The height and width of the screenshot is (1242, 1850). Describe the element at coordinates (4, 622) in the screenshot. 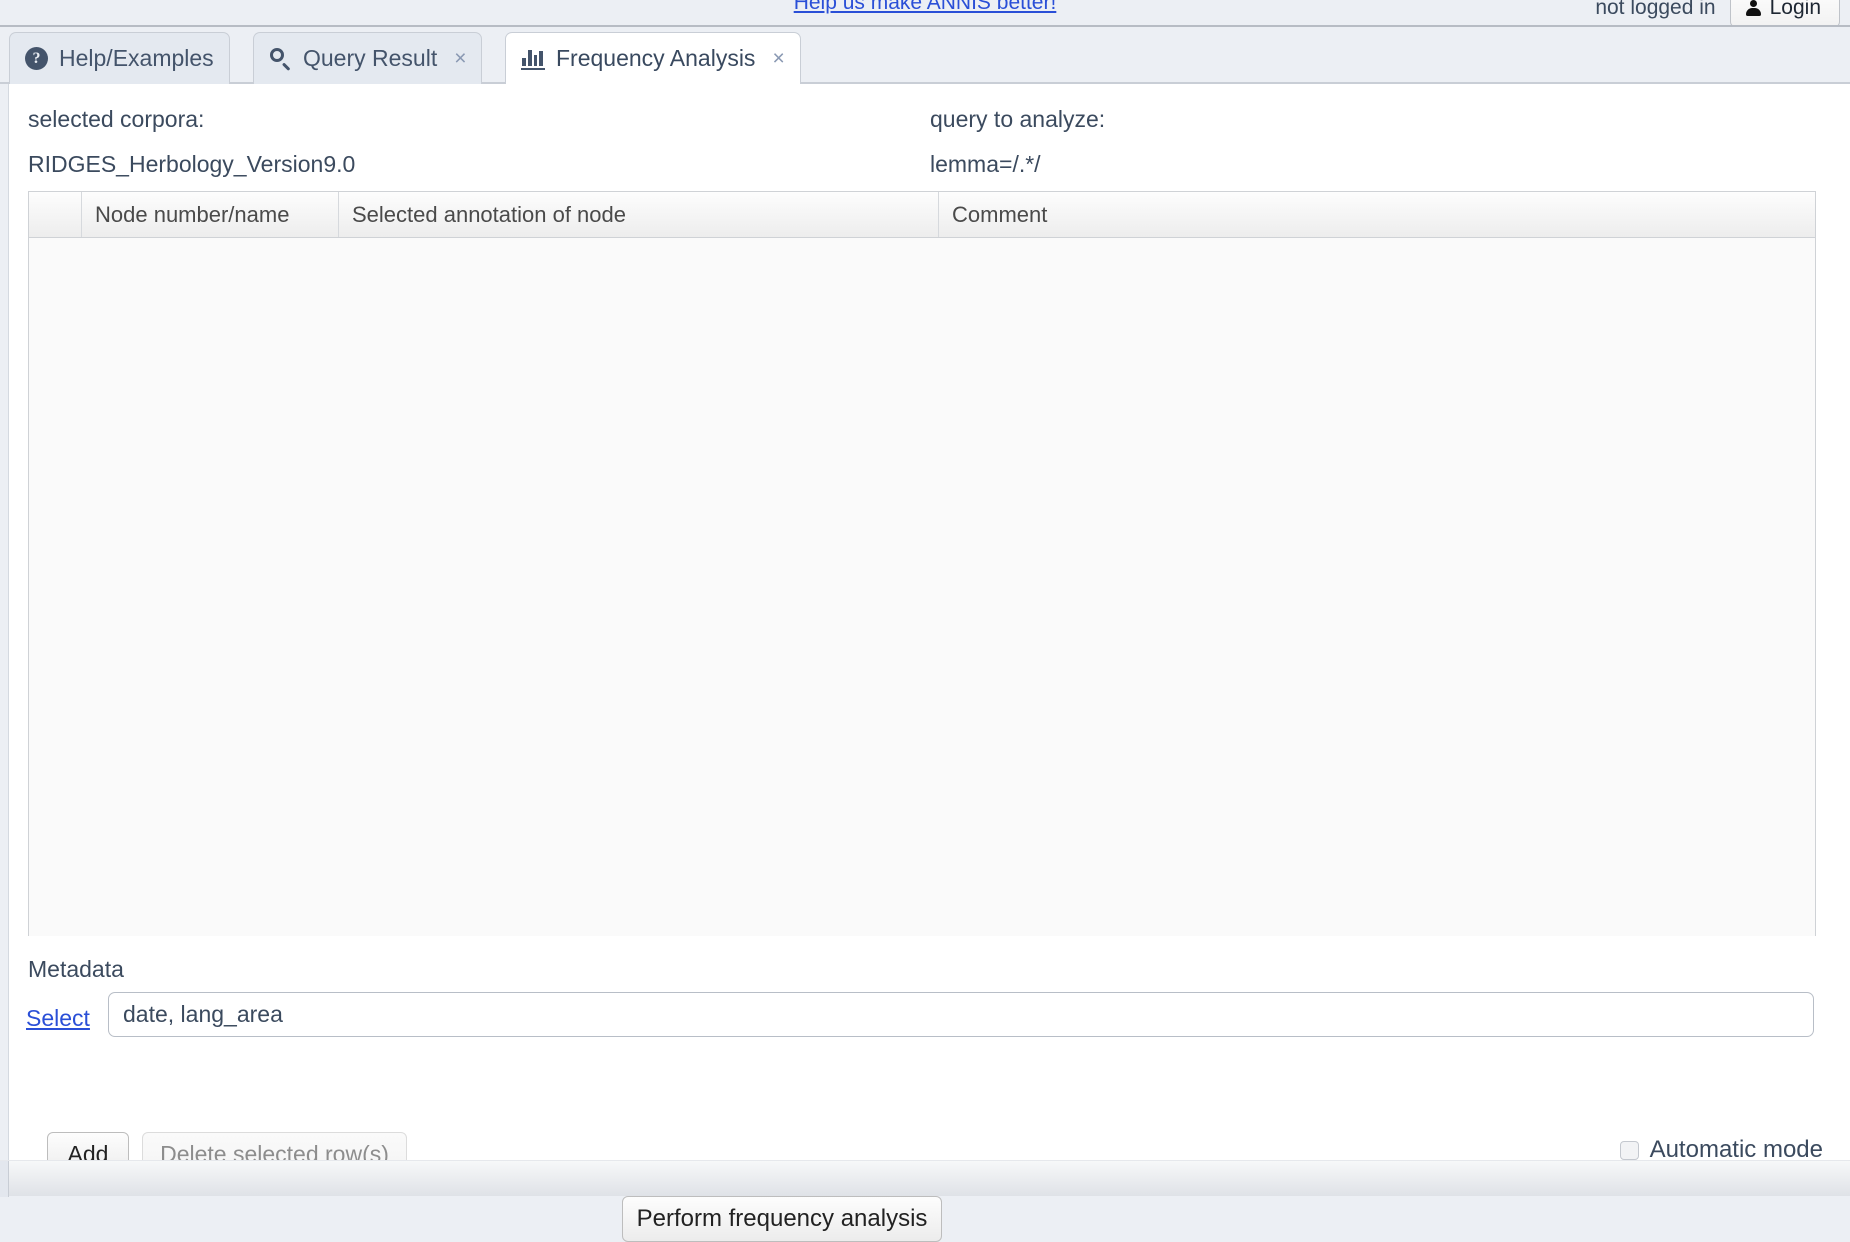

I see `panel-left-rail` at that location.